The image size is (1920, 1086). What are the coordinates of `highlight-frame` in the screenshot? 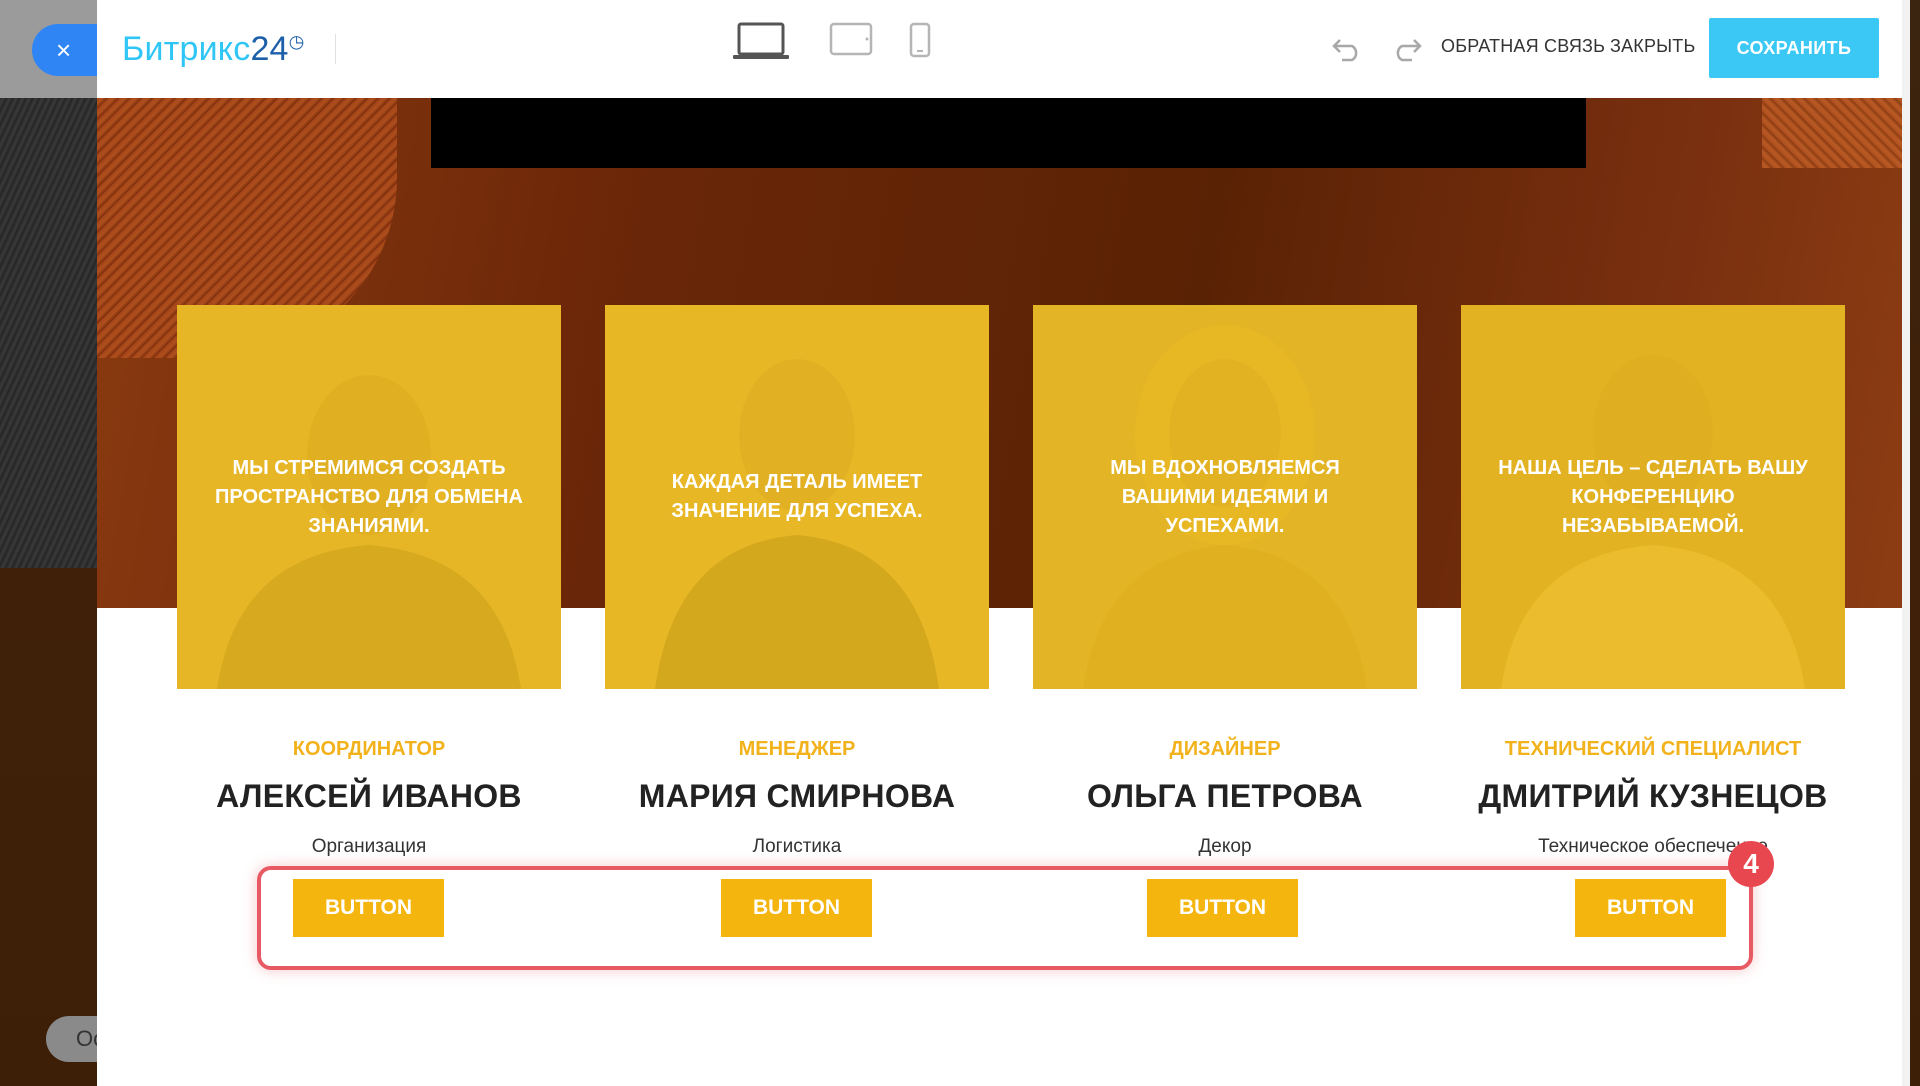 It's located at (1005, 918).